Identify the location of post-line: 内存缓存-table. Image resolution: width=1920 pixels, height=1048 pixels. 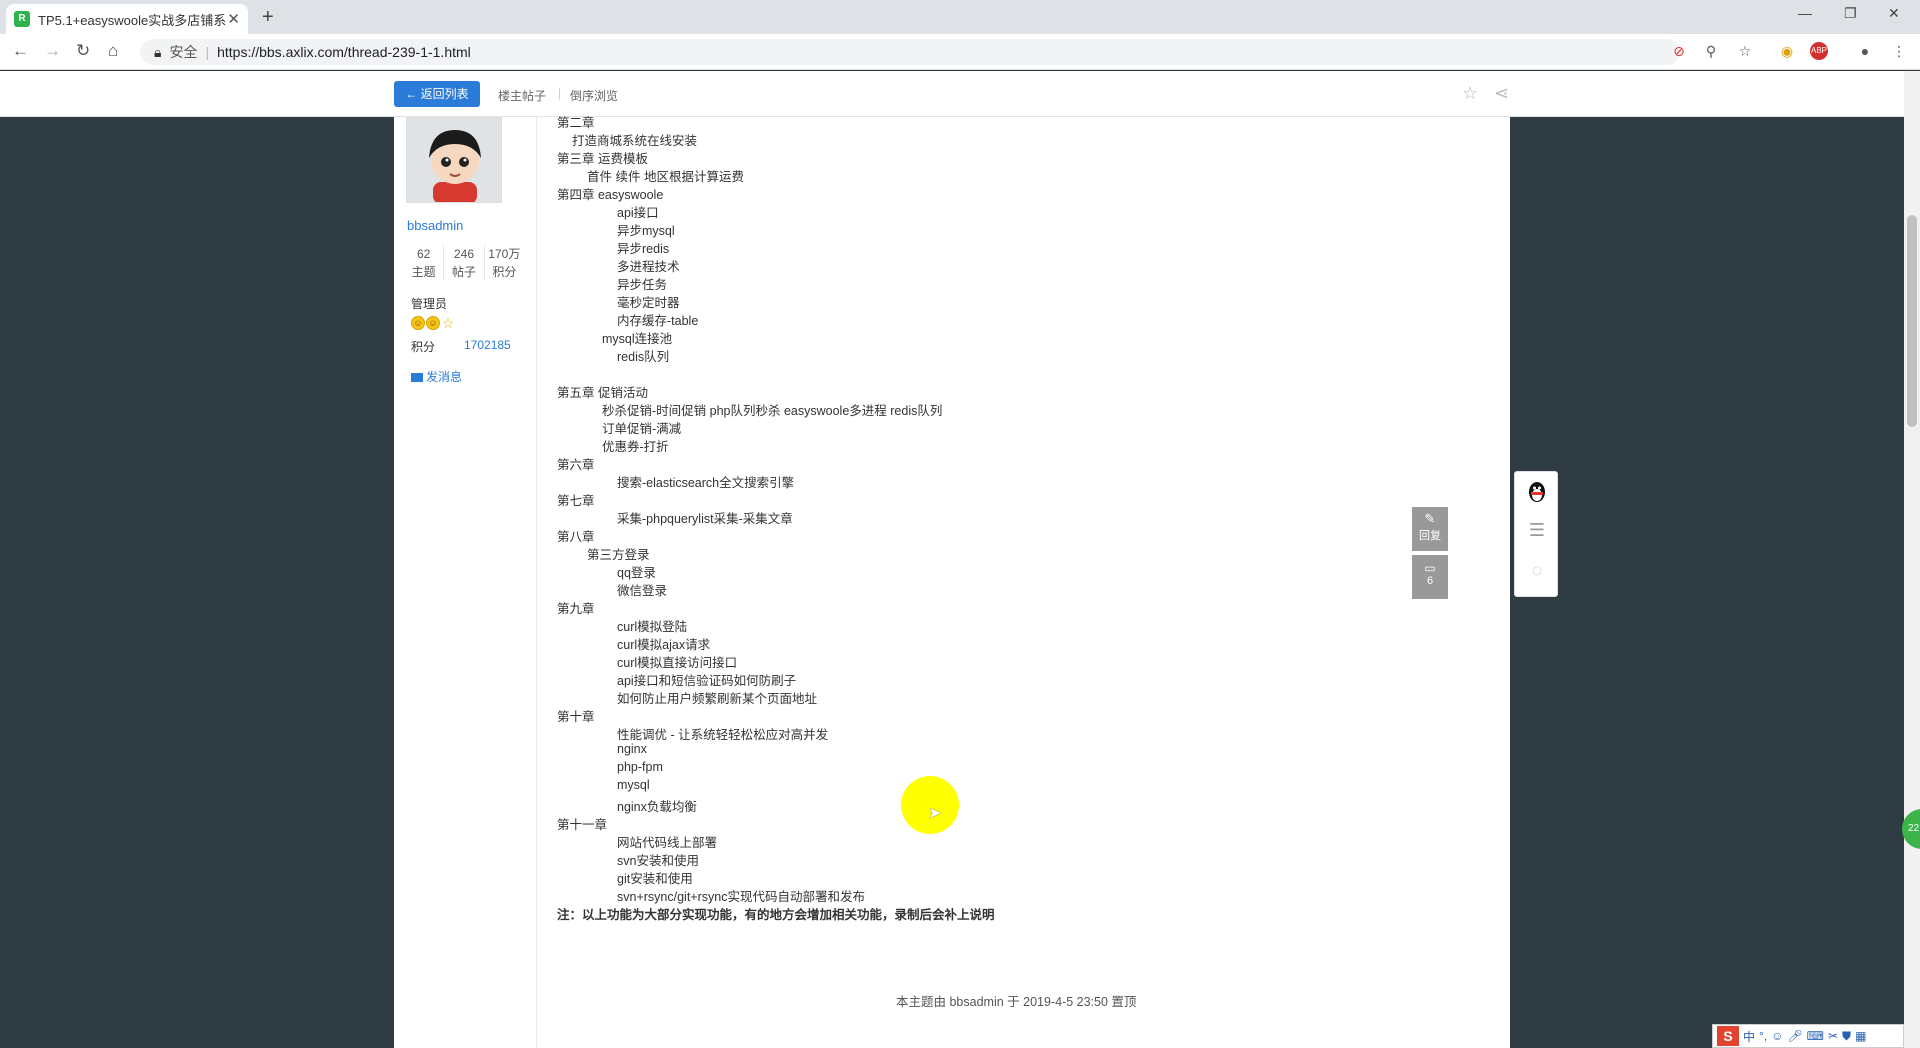
(658, 321).